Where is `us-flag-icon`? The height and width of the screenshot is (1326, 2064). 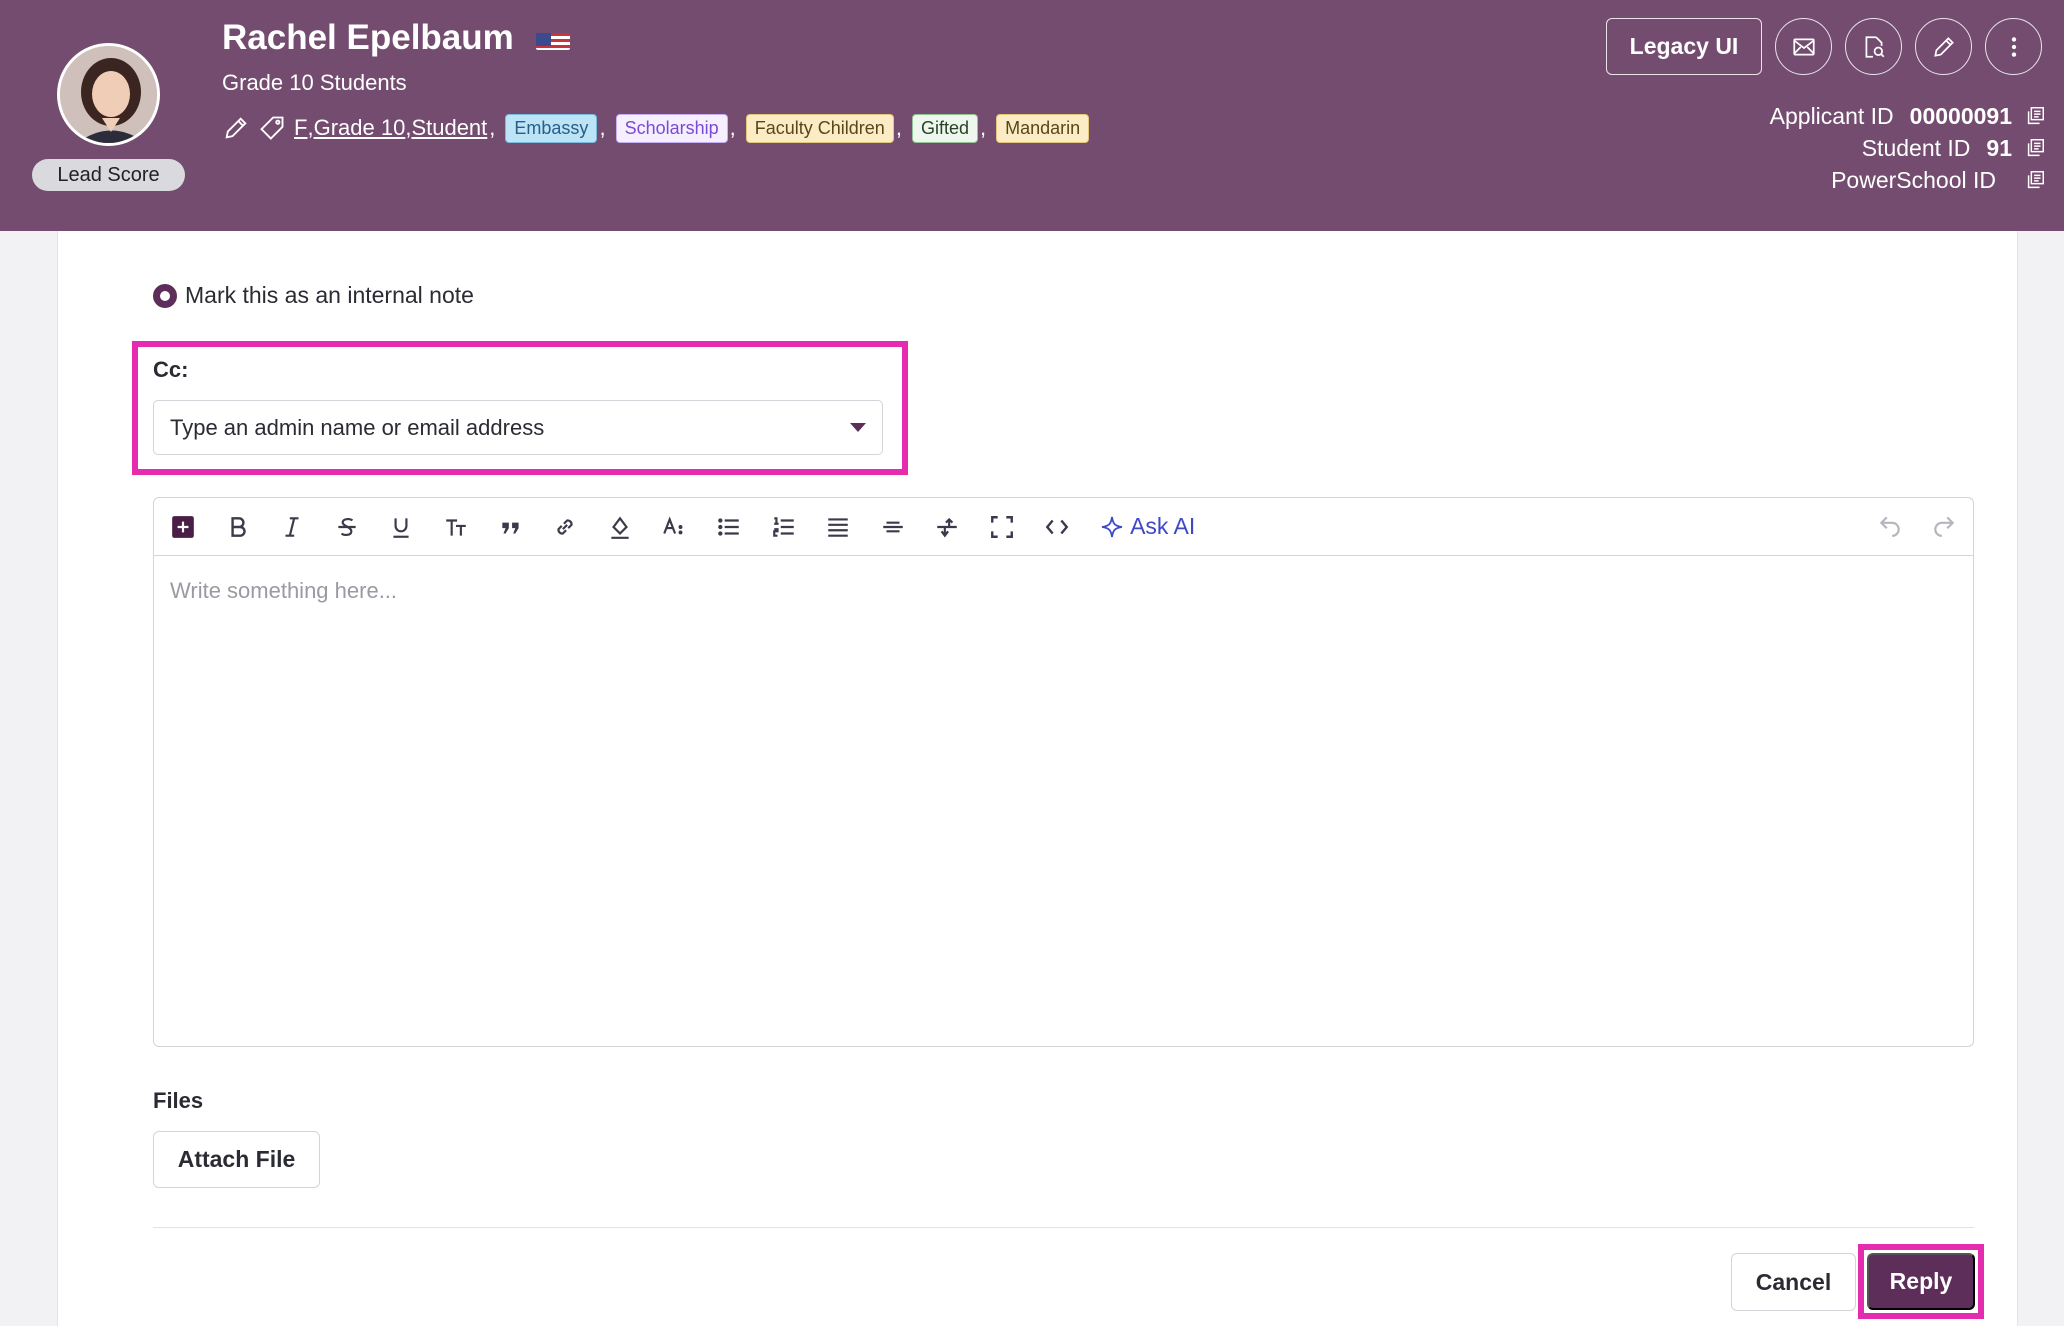
us-flag-icon is located at coordinates (552, 38).